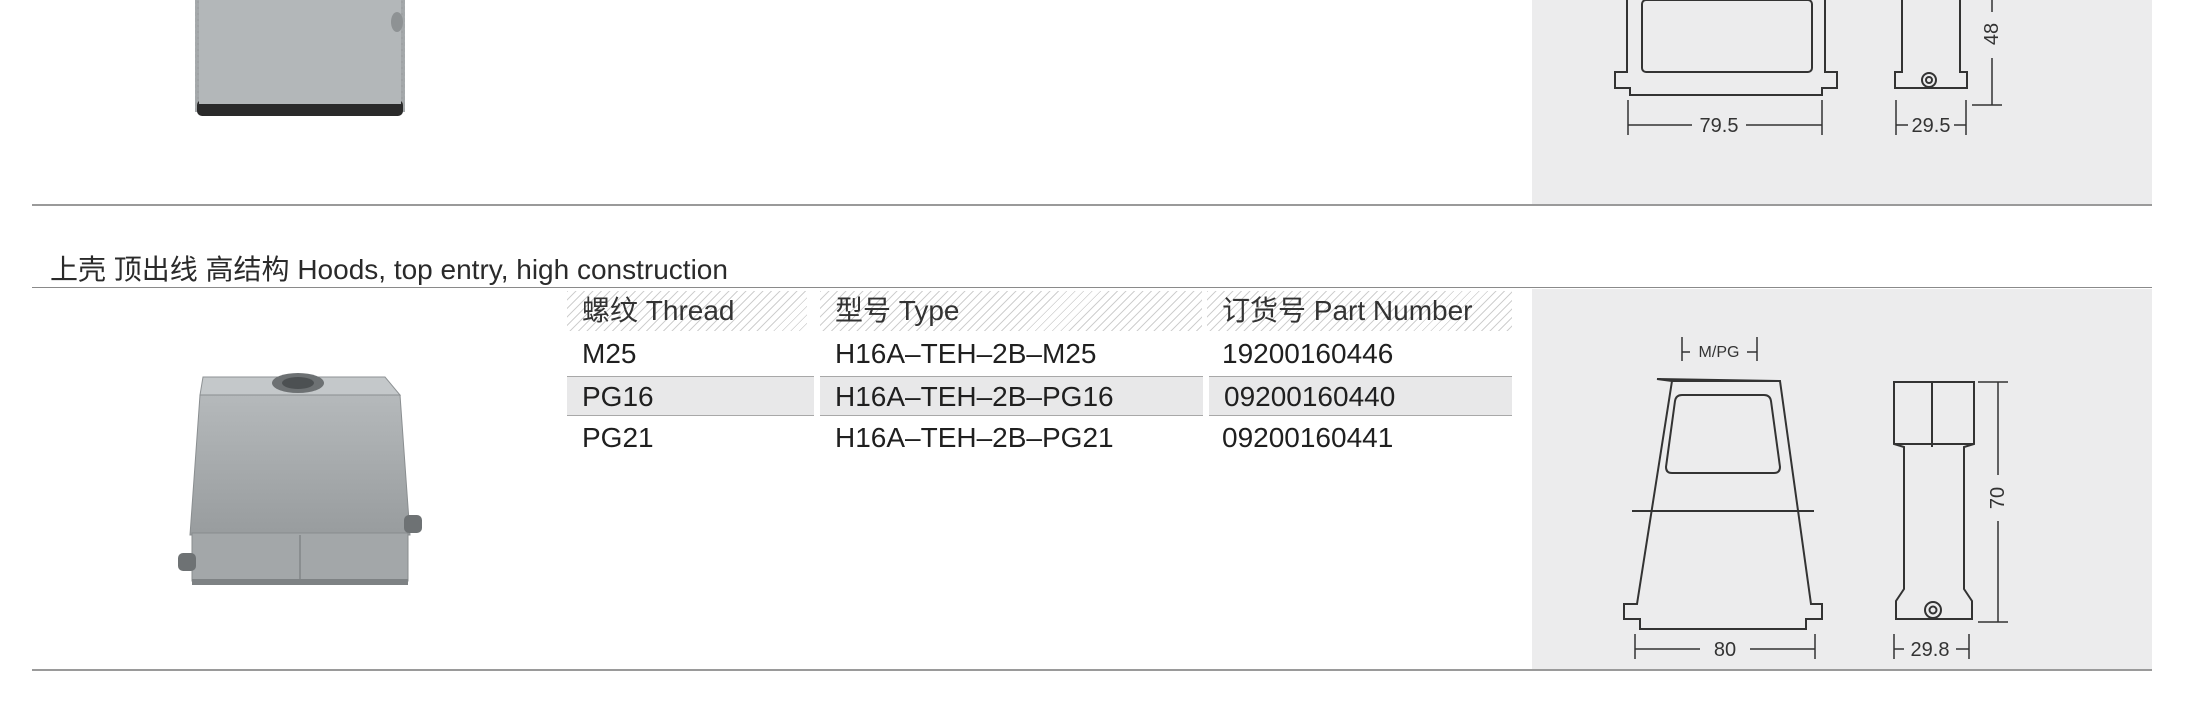  Describe the element at coordinates (618, 437) in the screenshot. I see `cell-thread-row3: PG21` at that location.